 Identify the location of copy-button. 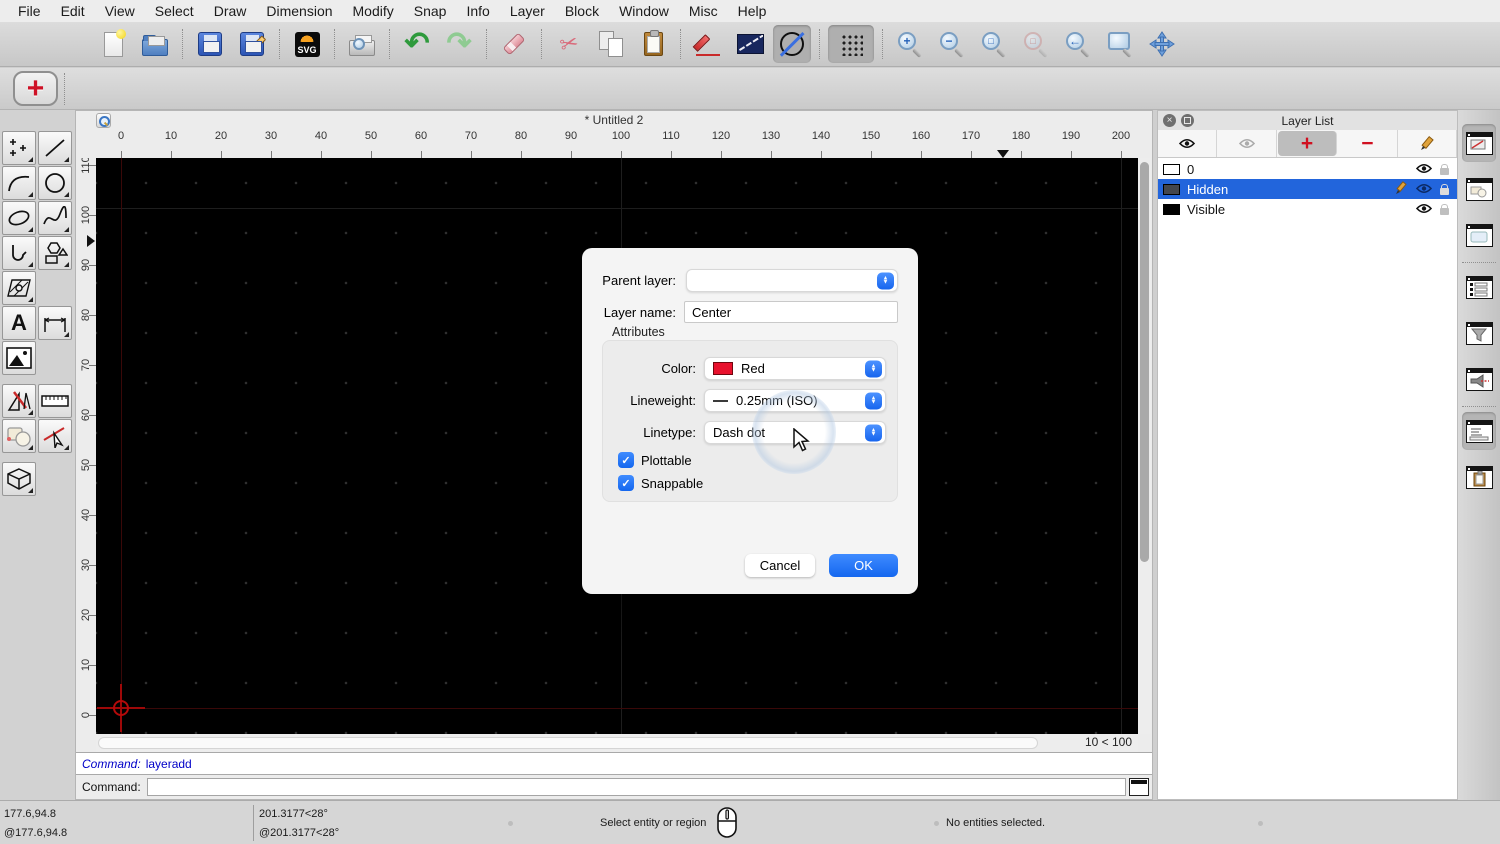
(611, 44).